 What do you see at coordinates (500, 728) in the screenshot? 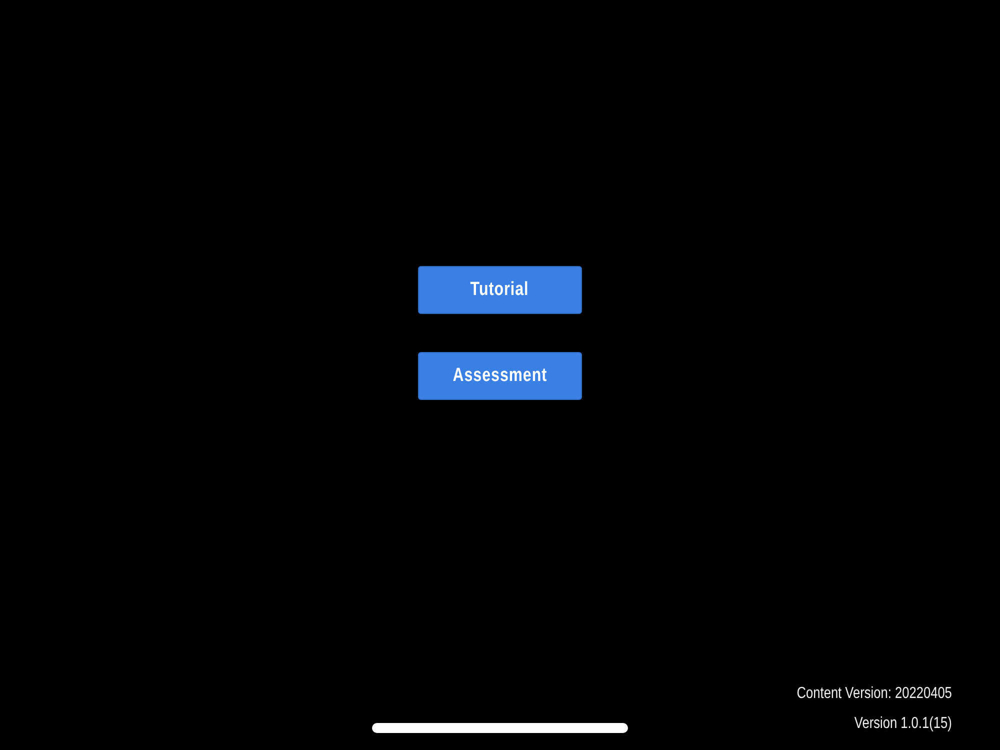
I see `home-indicator` at bounding box center [500, 728].